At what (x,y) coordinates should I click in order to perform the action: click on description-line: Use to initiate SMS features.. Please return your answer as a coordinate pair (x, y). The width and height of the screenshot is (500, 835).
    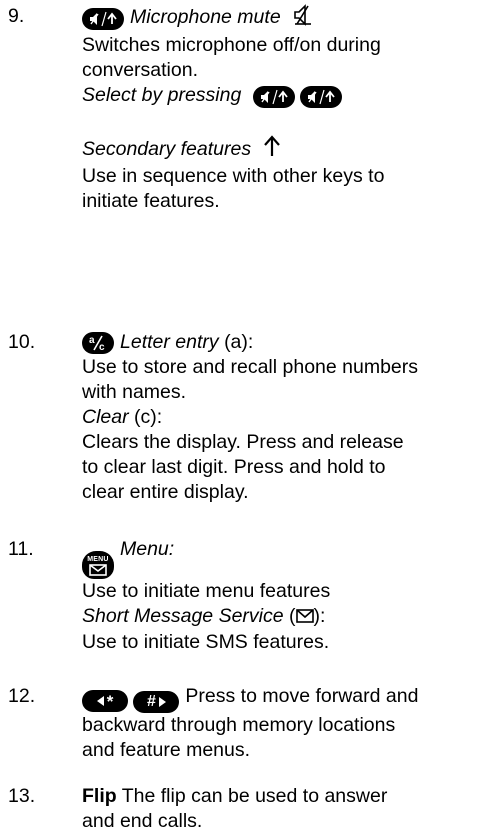
    Looking at the image, I should click on (206, 642).